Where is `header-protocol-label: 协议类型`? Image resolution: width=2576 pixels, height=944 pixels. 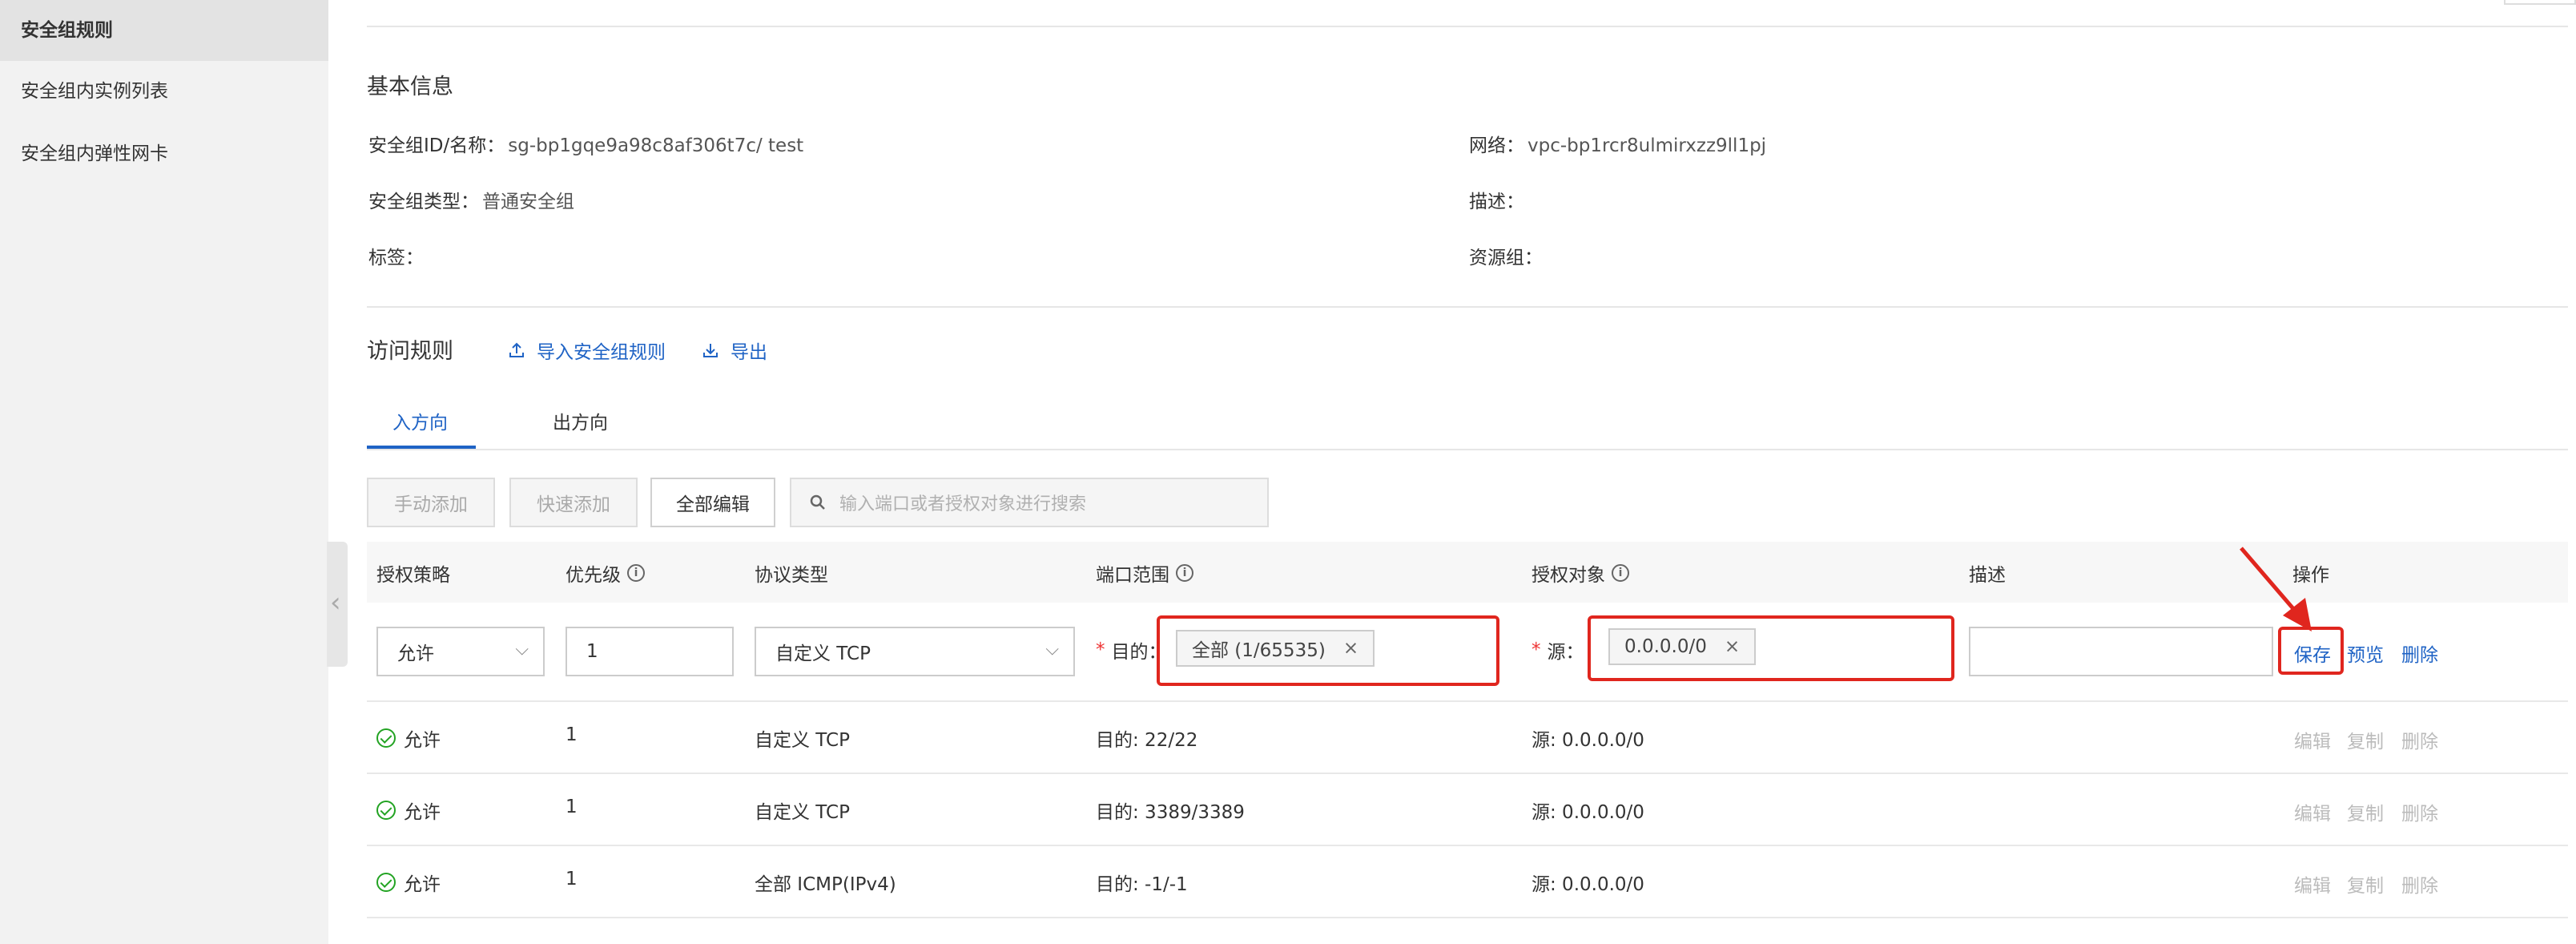 header-protocol-label: 协议类型 is located at coordinates (792, 575).